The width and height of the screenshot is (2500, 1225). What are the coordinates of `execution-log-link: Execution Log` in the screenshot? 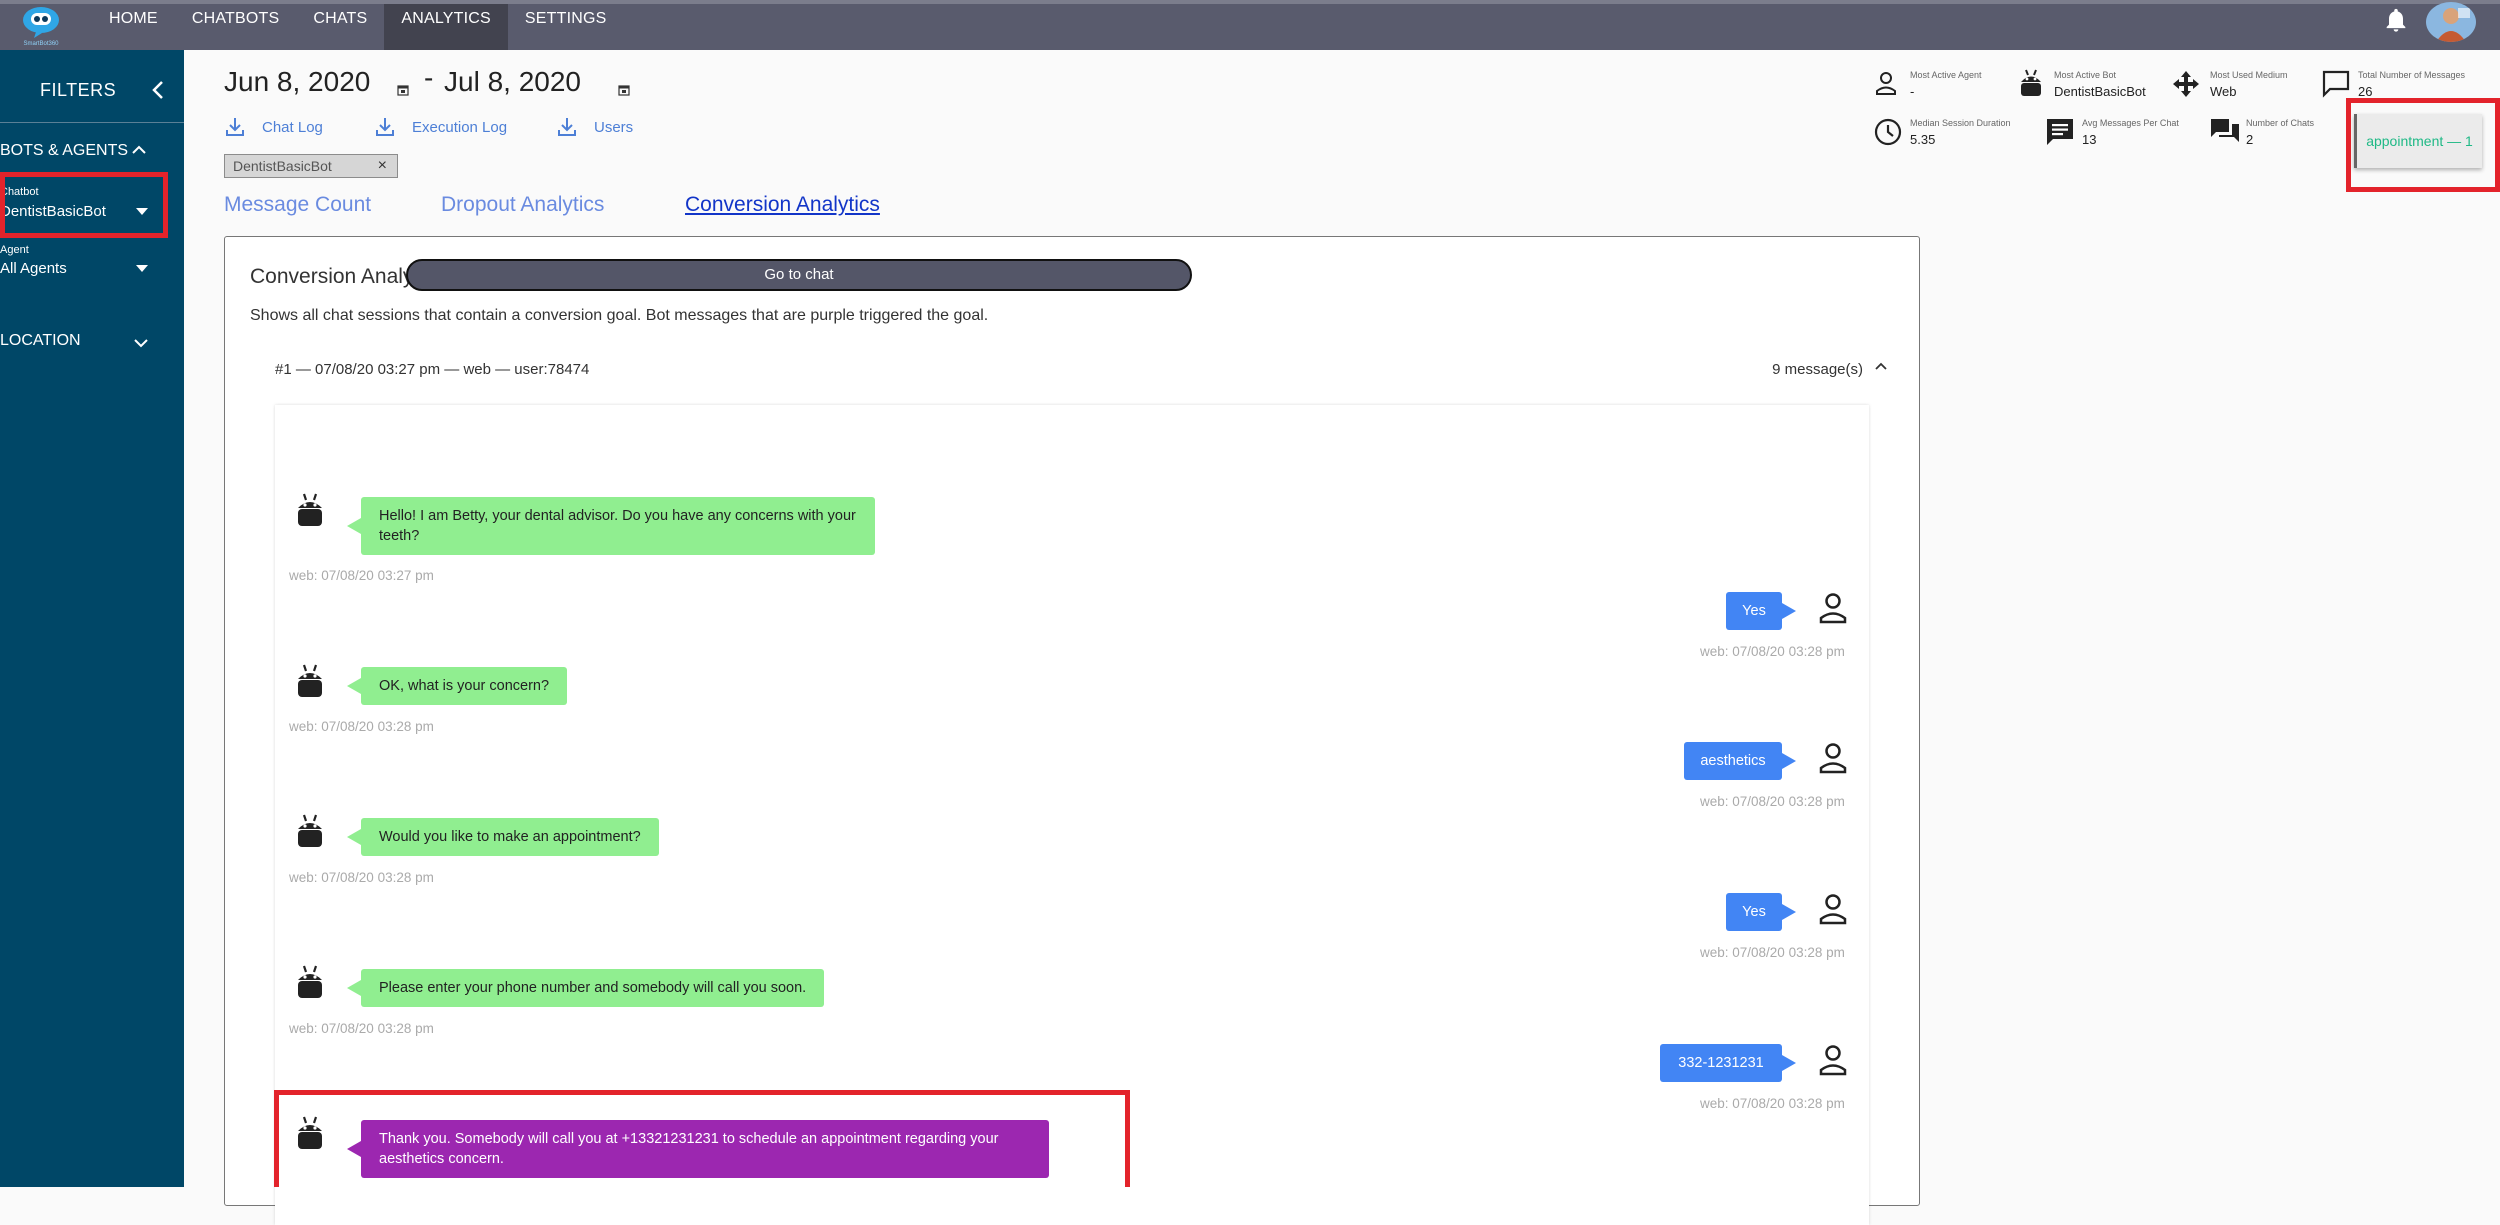 It's located at (440, 127).